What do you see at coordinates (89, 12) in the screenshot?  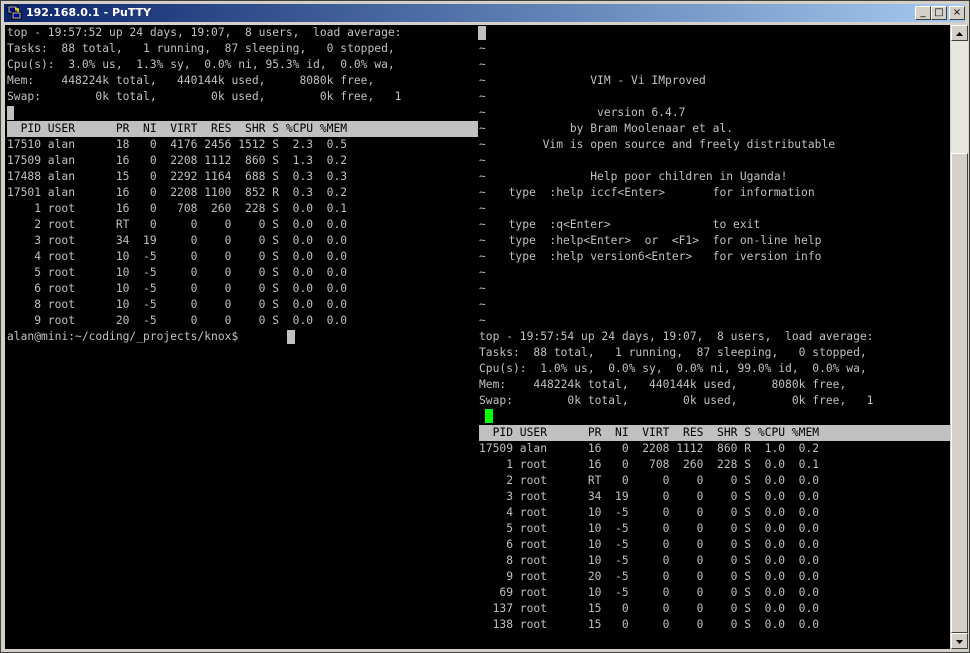 I see `window-title: 192.168.0.1 - PuTTY` at bounding box center [89, 12].